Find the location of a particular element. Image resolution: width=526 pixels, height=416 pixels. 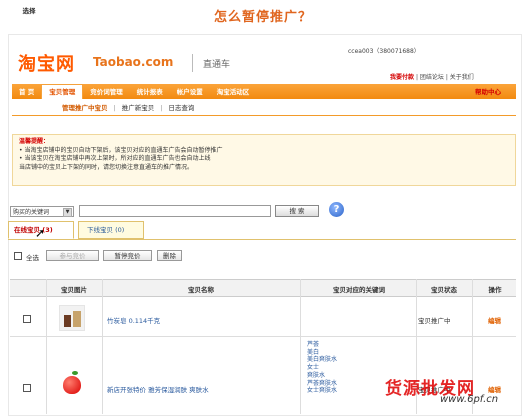

col-select: 选择 is located at coordinates (29, 11).